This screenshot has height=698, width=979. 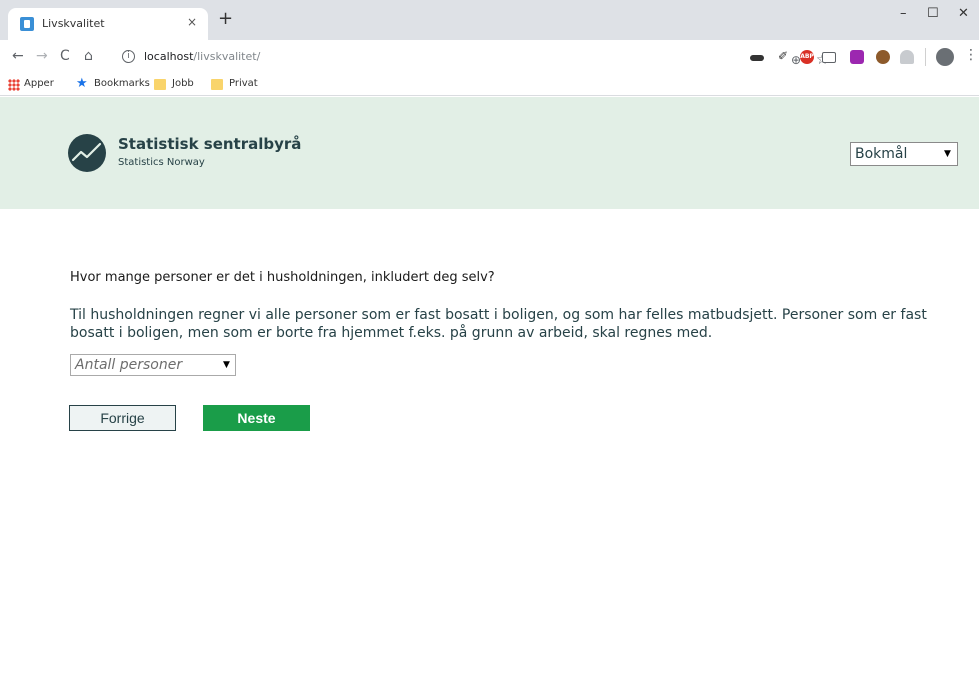 I want to click on bookmarks-bar: Apper ★ Bookmarks Jobb Privat, so click(x=489, y=85).